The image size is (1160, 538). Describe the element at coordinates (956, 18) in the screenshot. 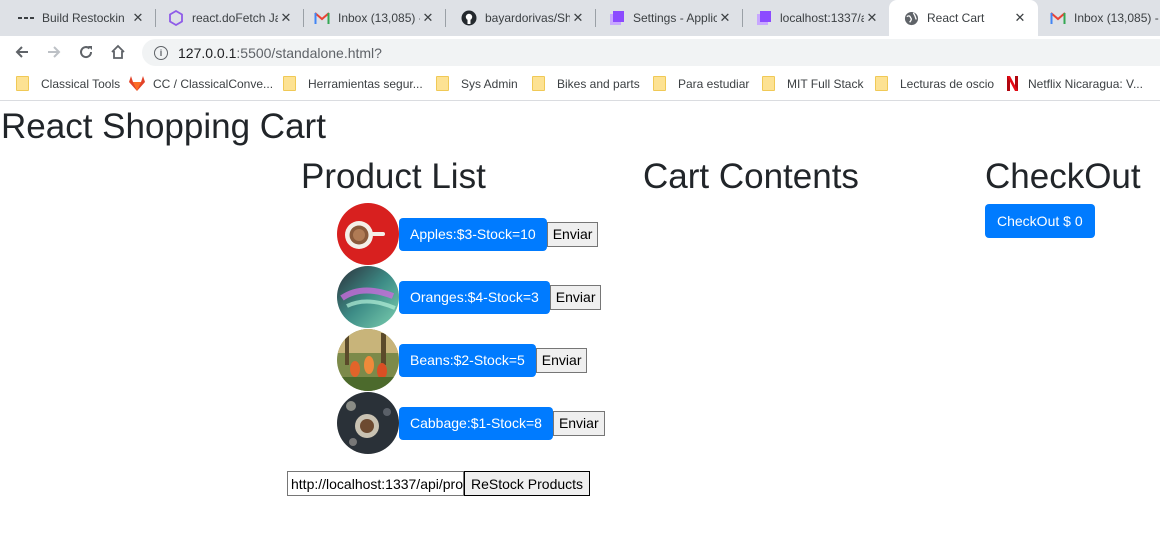

I see `tab-label: React Cart` at that location.